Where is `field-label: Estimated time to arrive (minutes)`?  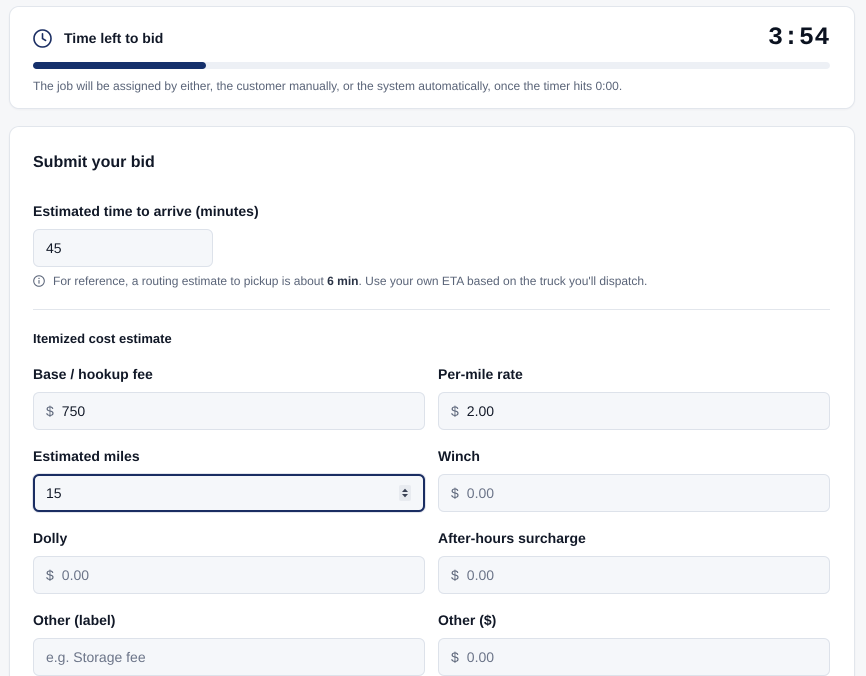
field-label: Estimated time to arrive (minutes) is located at coordinates (146, 211).